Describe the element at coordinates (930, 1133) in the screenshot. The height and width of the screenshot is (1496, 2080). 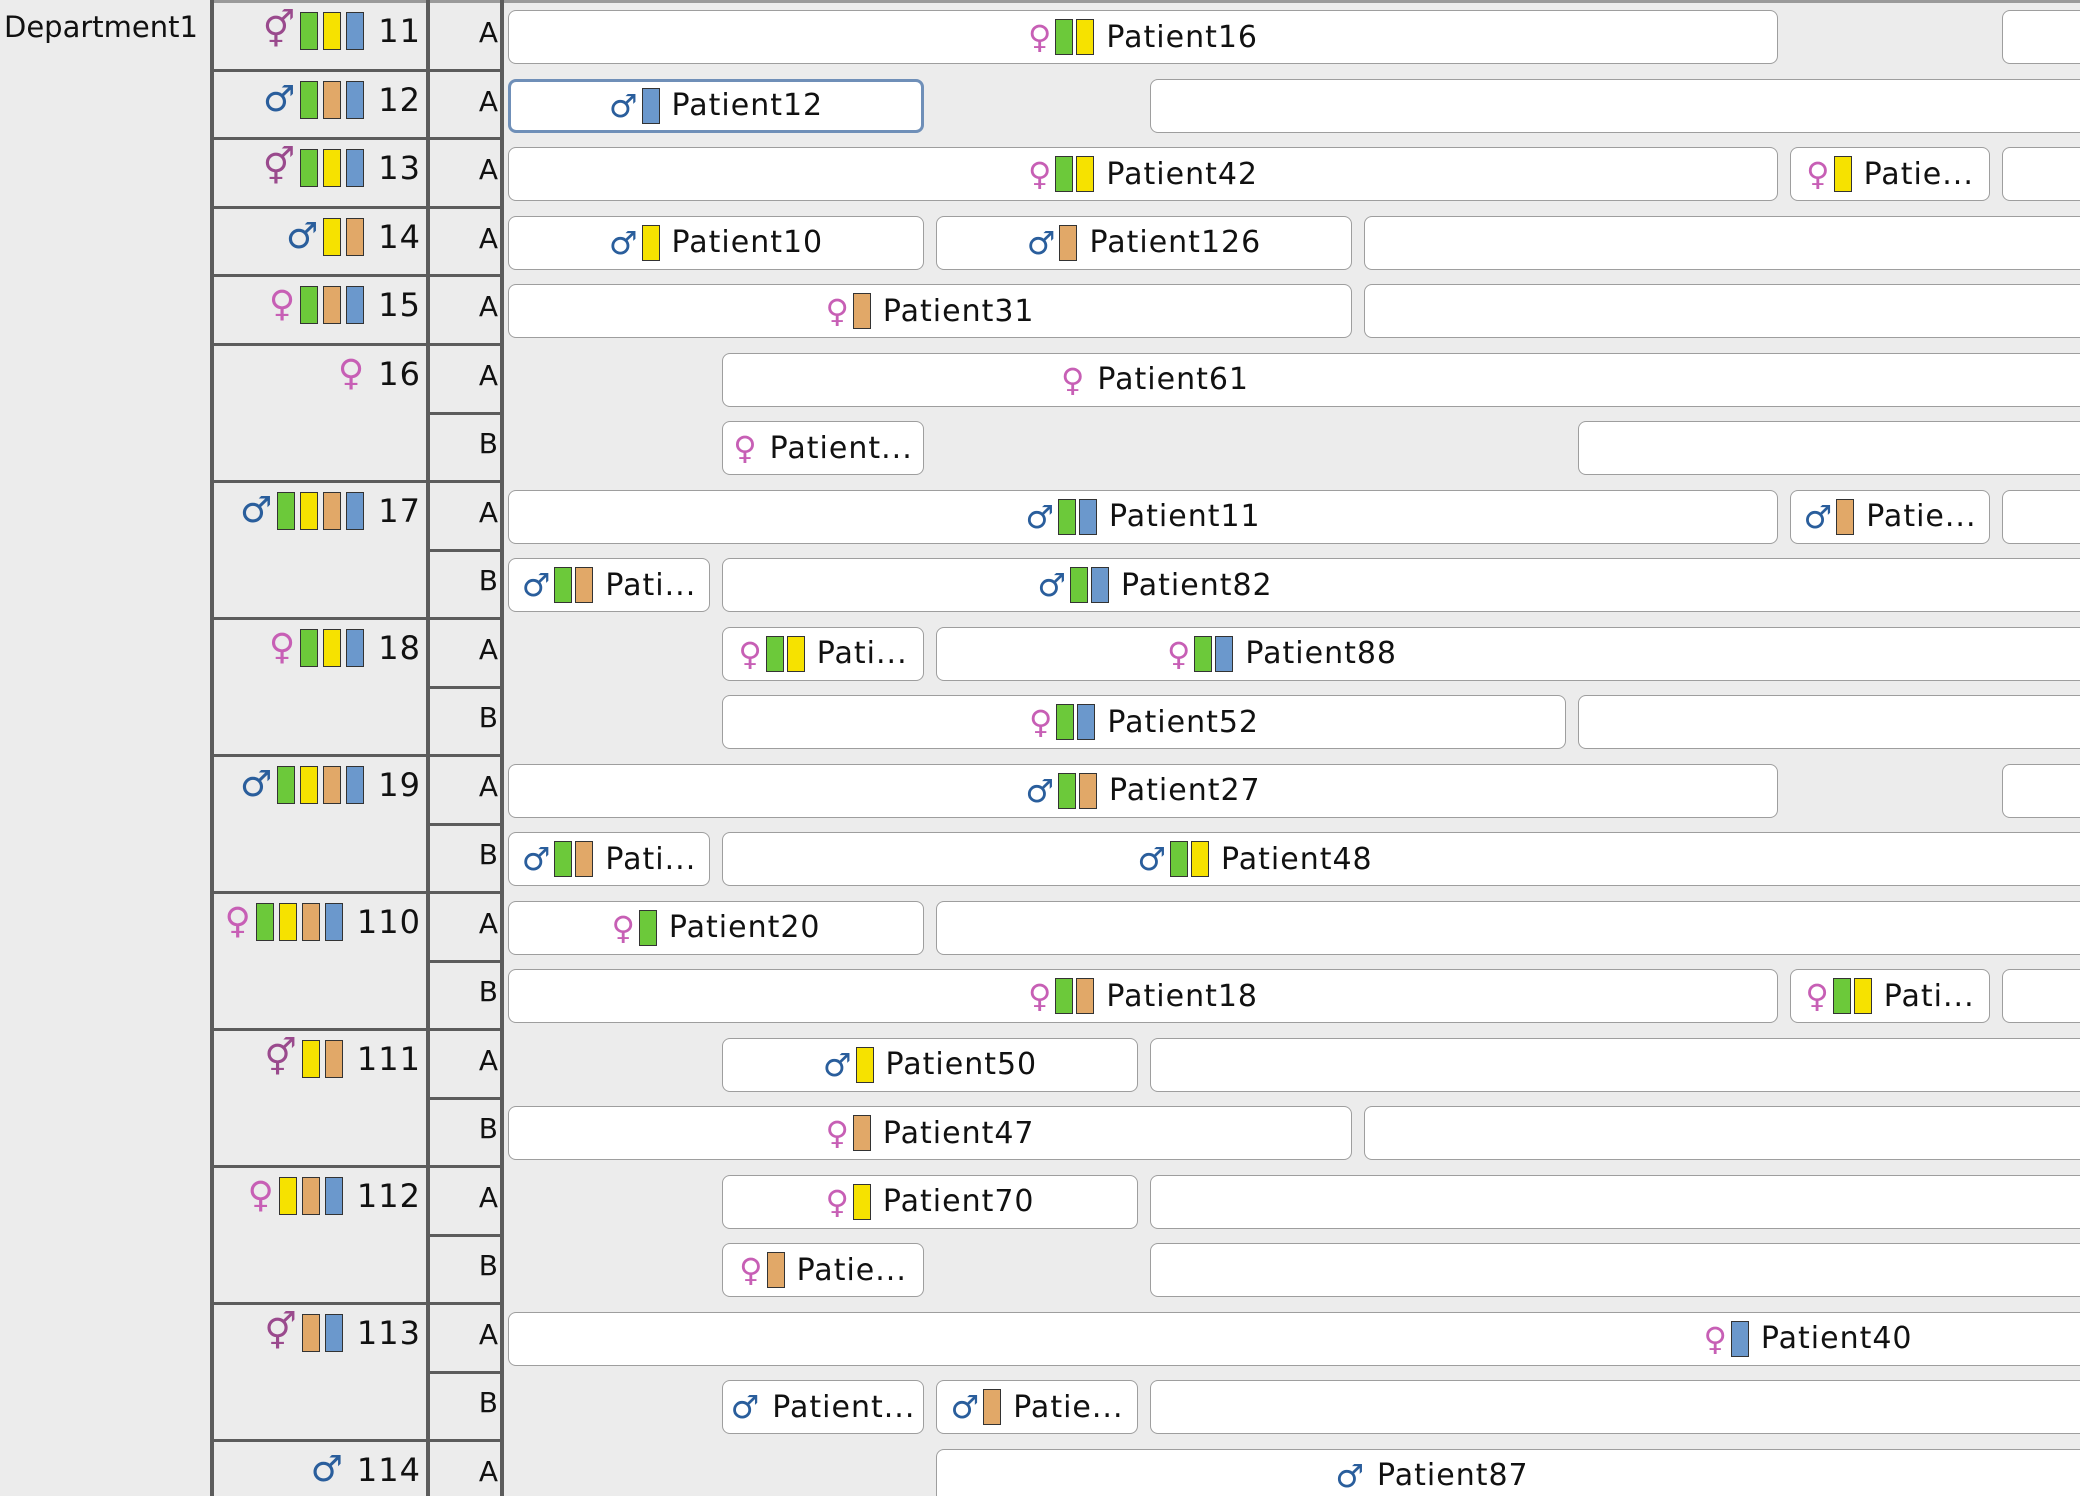
I see `patient-block: ♀ Patient47` at that location.